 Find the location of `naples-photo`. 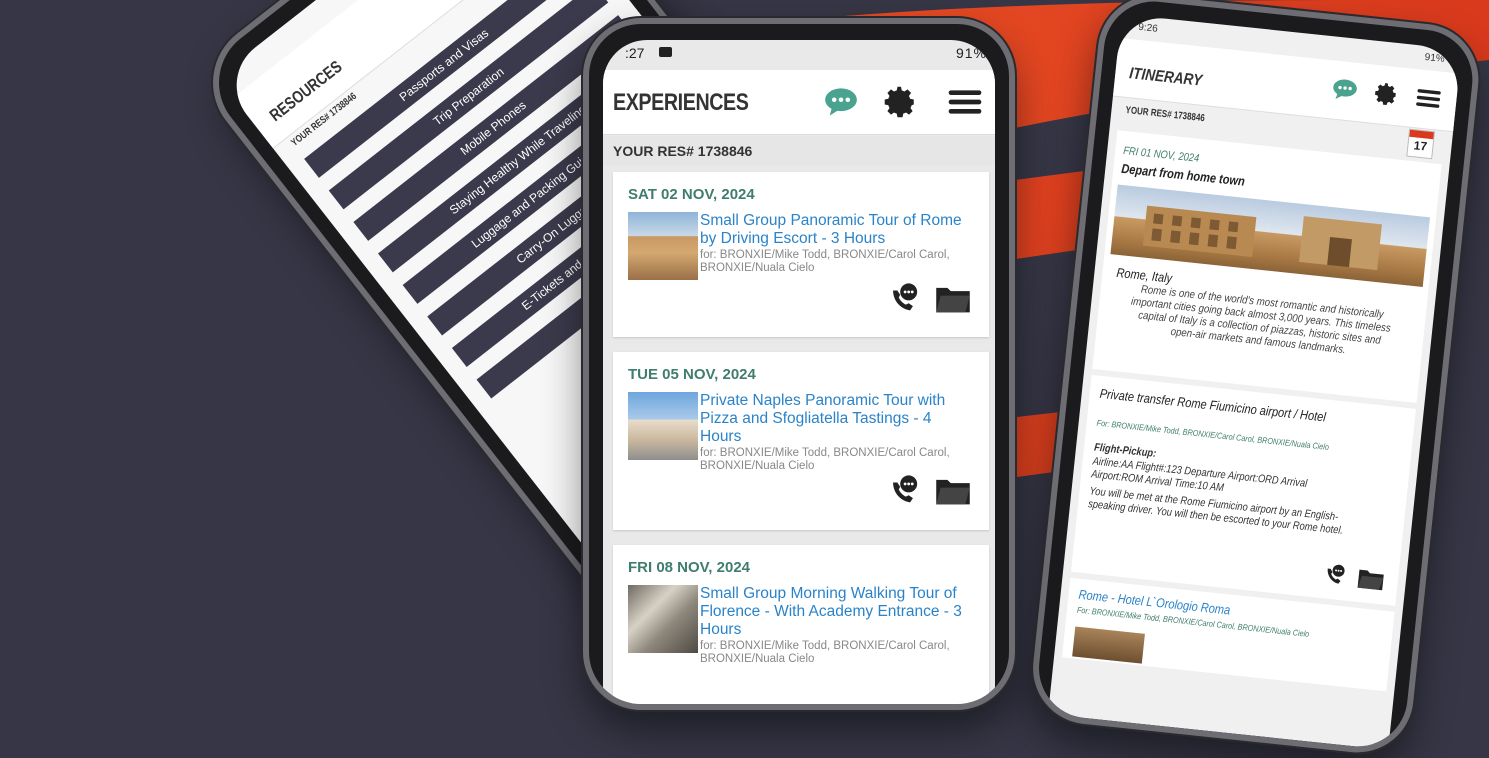

naples-photo is located at coordinates (663, 426).